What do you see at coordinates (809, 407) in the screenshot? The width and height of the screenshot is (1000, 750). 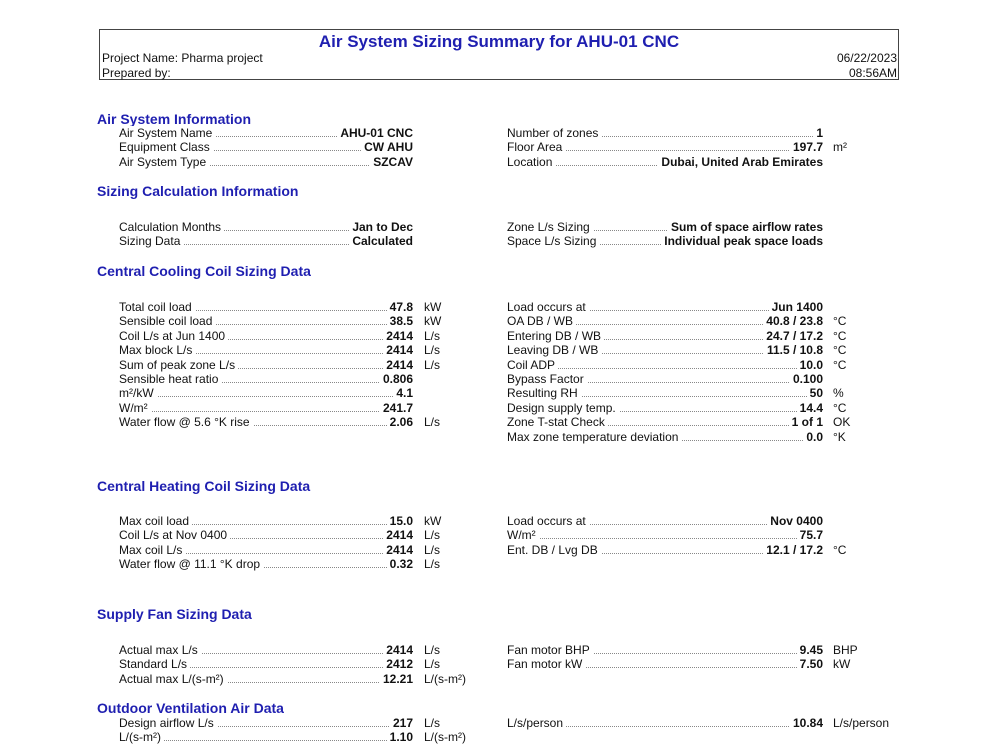 I see `row-value: 14.4` at bounding box center [809, 407].